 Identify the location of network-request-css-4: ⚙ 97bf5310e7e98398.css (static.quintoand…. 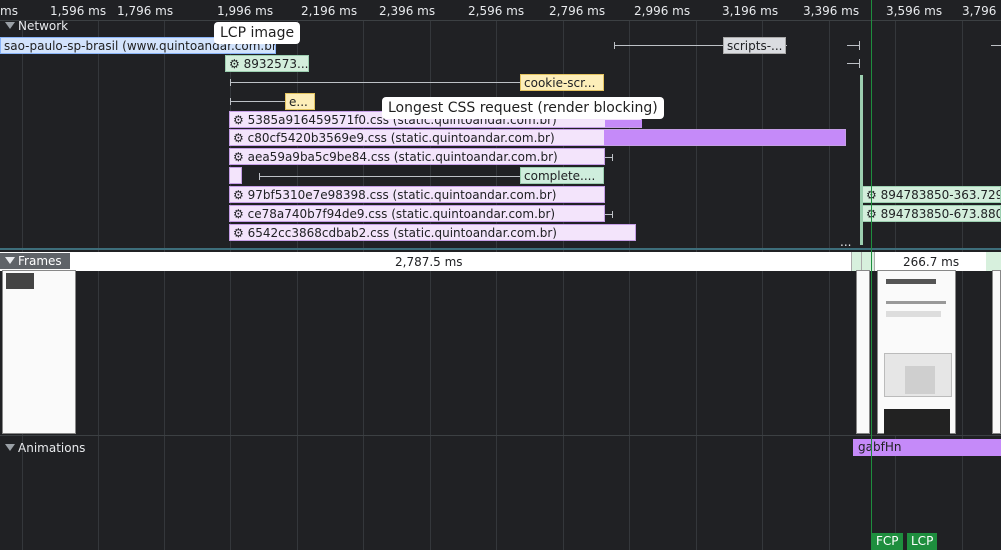
(417, 194).